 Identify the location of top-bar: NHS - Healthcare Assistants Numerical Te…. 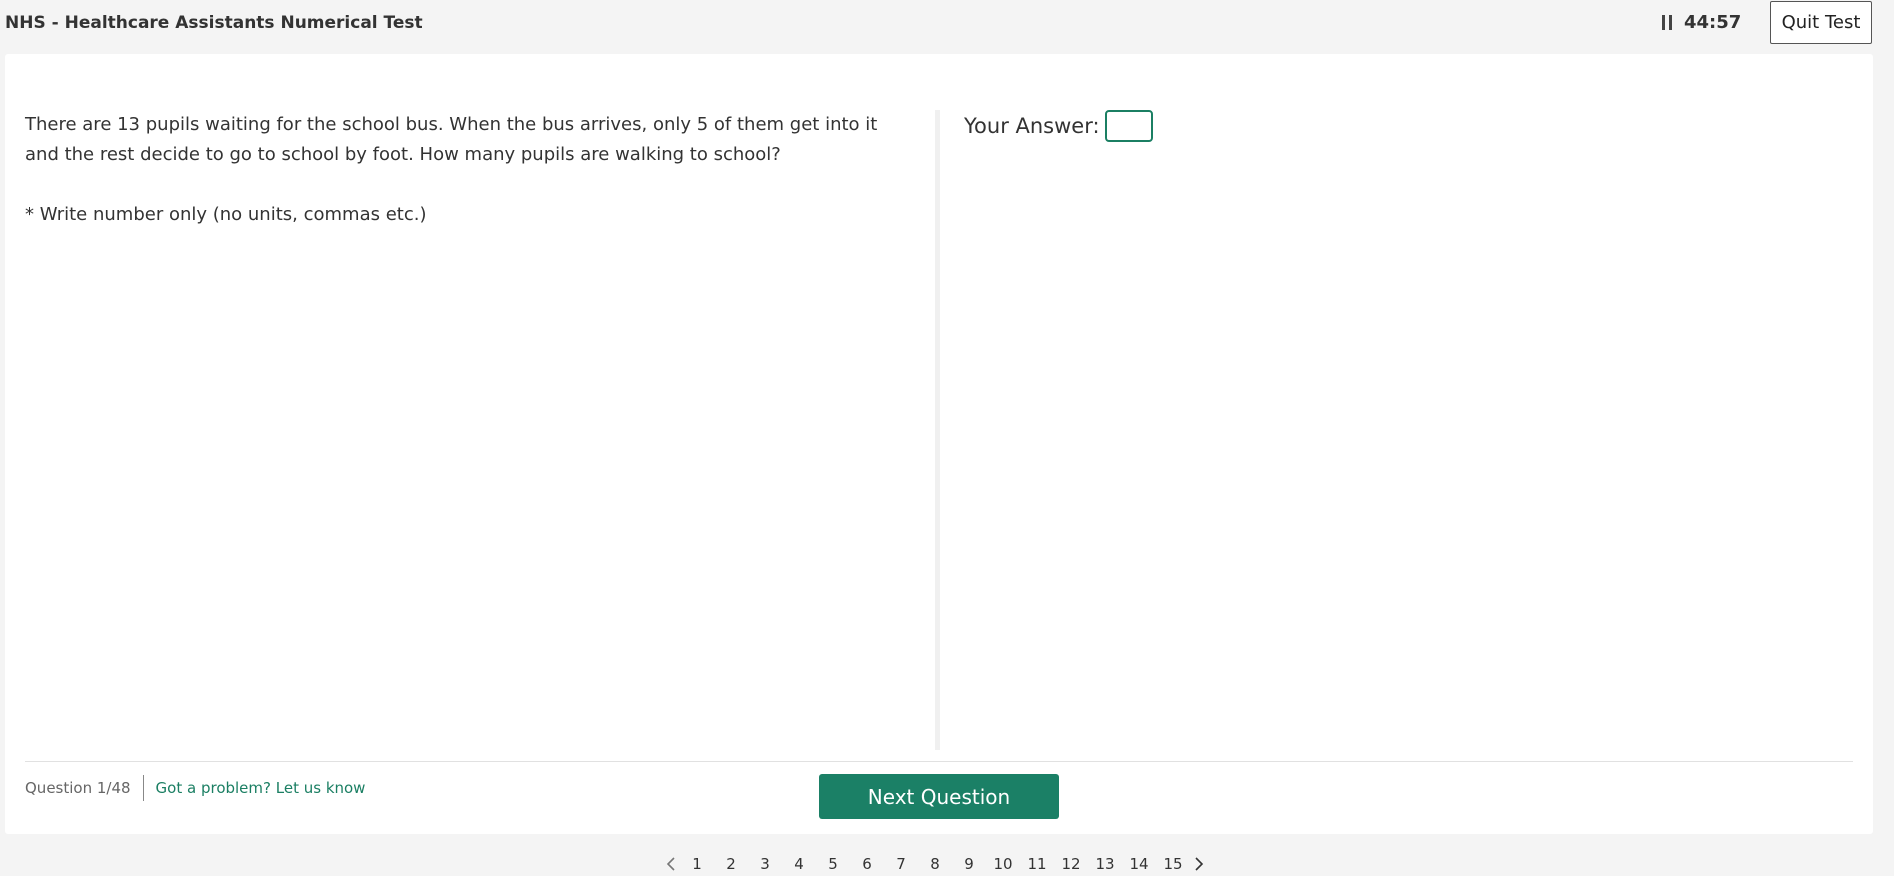
(947, 25).